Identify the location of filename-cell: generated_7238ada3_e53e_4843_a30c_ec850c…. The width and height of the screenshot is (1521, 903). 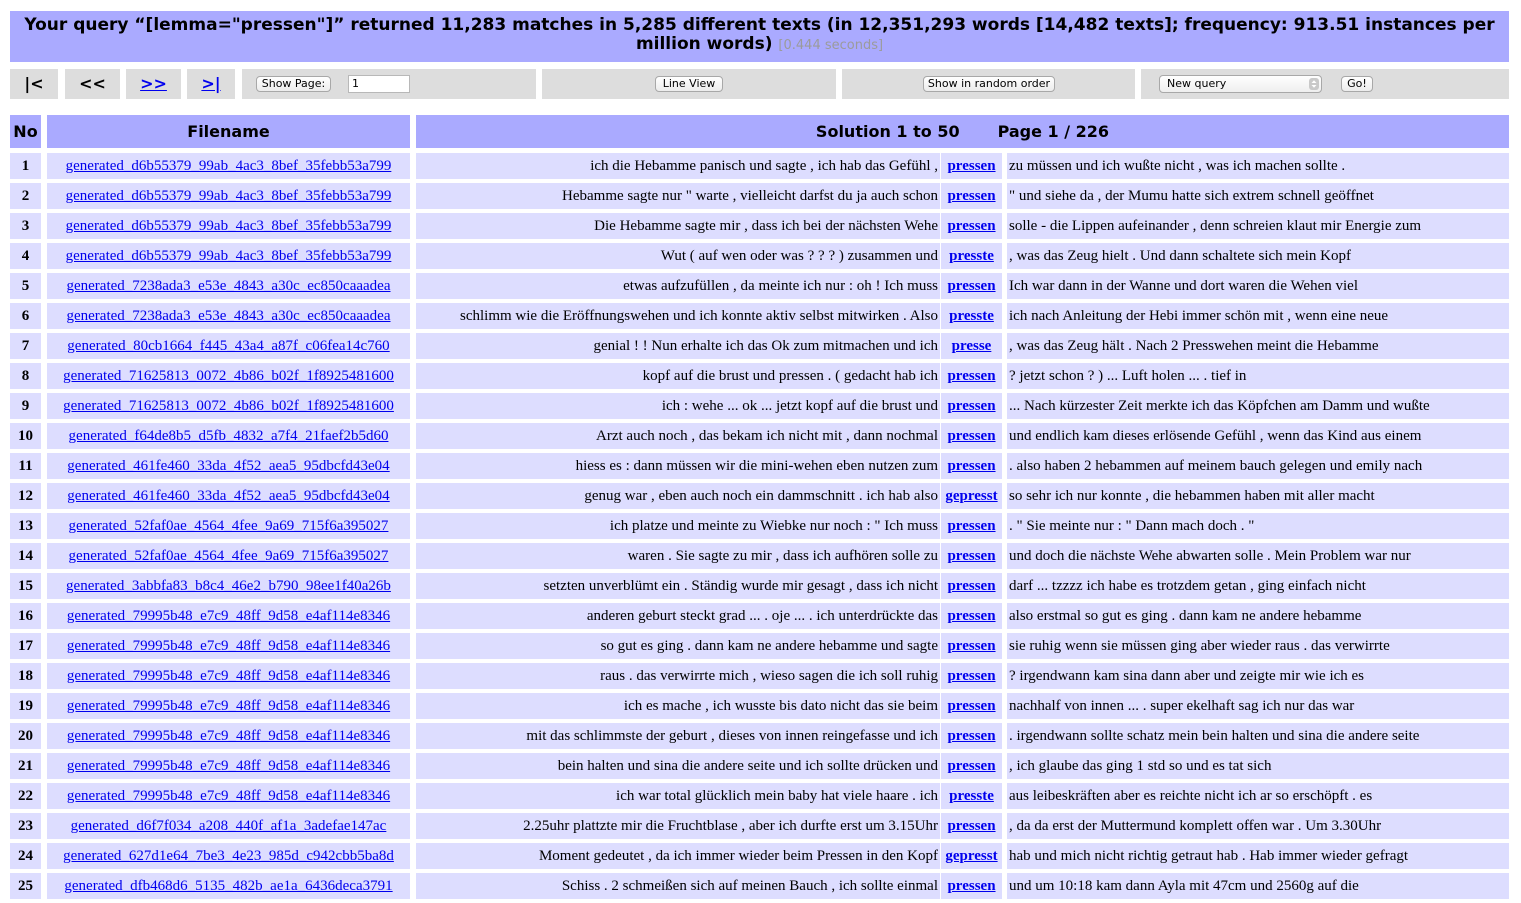
(228, 286).